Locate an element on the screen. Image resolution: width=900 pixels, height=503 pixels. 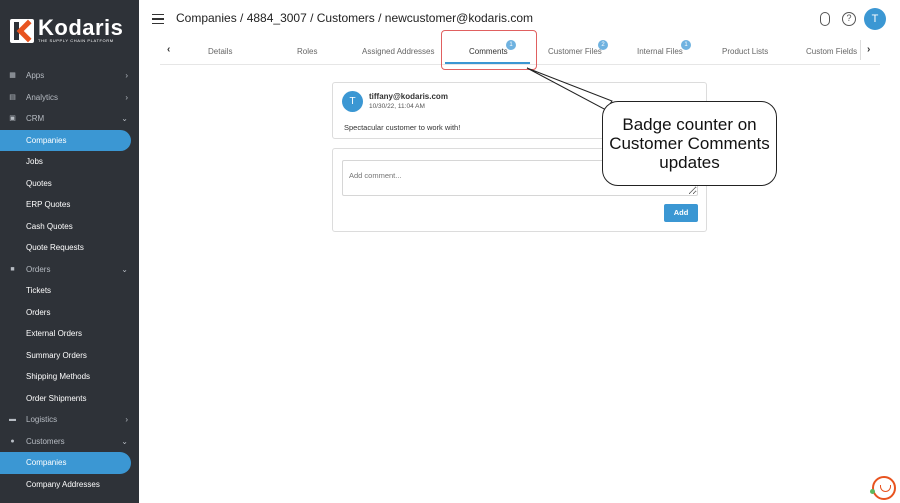
tab-assigned-addresses: Assigned Addresses is located at coordinates (398, 51).